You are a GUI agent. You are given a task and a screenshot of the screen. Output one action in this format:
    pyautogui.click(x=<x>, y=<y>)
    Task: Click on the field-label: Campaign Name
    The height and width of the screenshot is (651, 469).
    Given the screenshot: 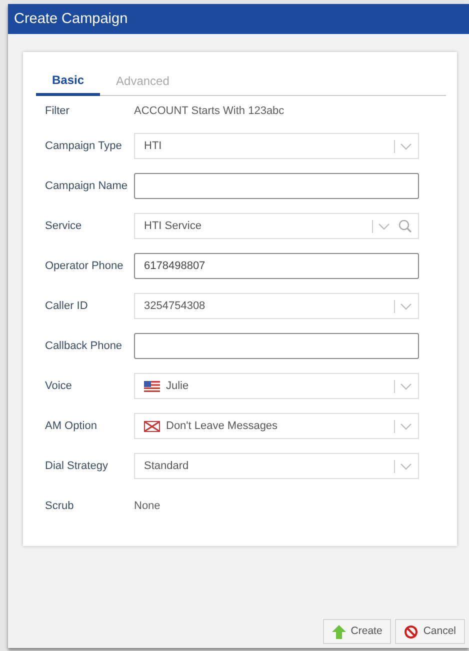 What is the action you would take?
    pyautogui.click(x=86, y=186)
    